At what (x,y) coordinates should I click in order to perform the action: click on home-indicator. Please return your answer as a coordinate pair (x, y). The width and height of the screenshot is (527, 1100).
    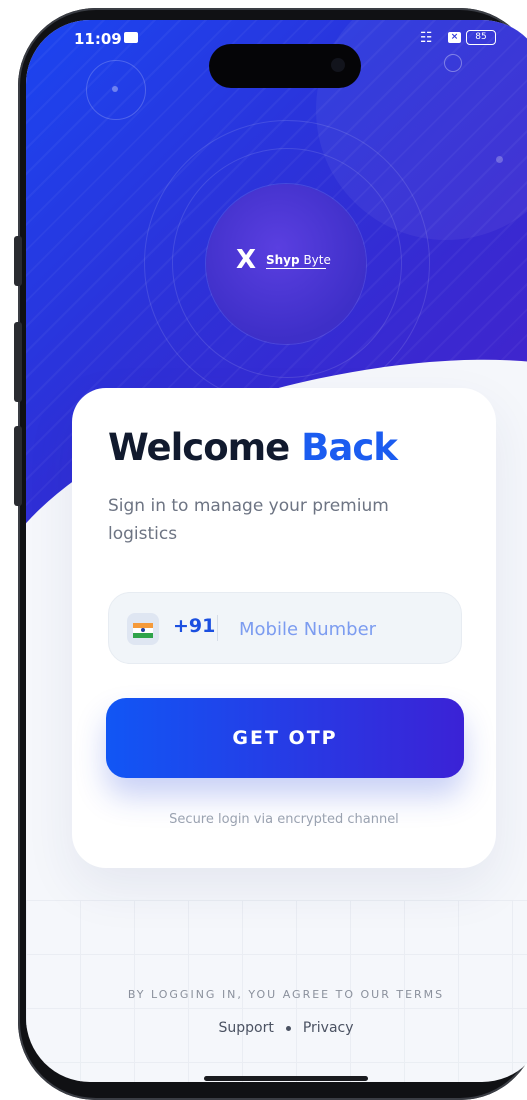
    Looking at the image, I should click on (286, 1078).